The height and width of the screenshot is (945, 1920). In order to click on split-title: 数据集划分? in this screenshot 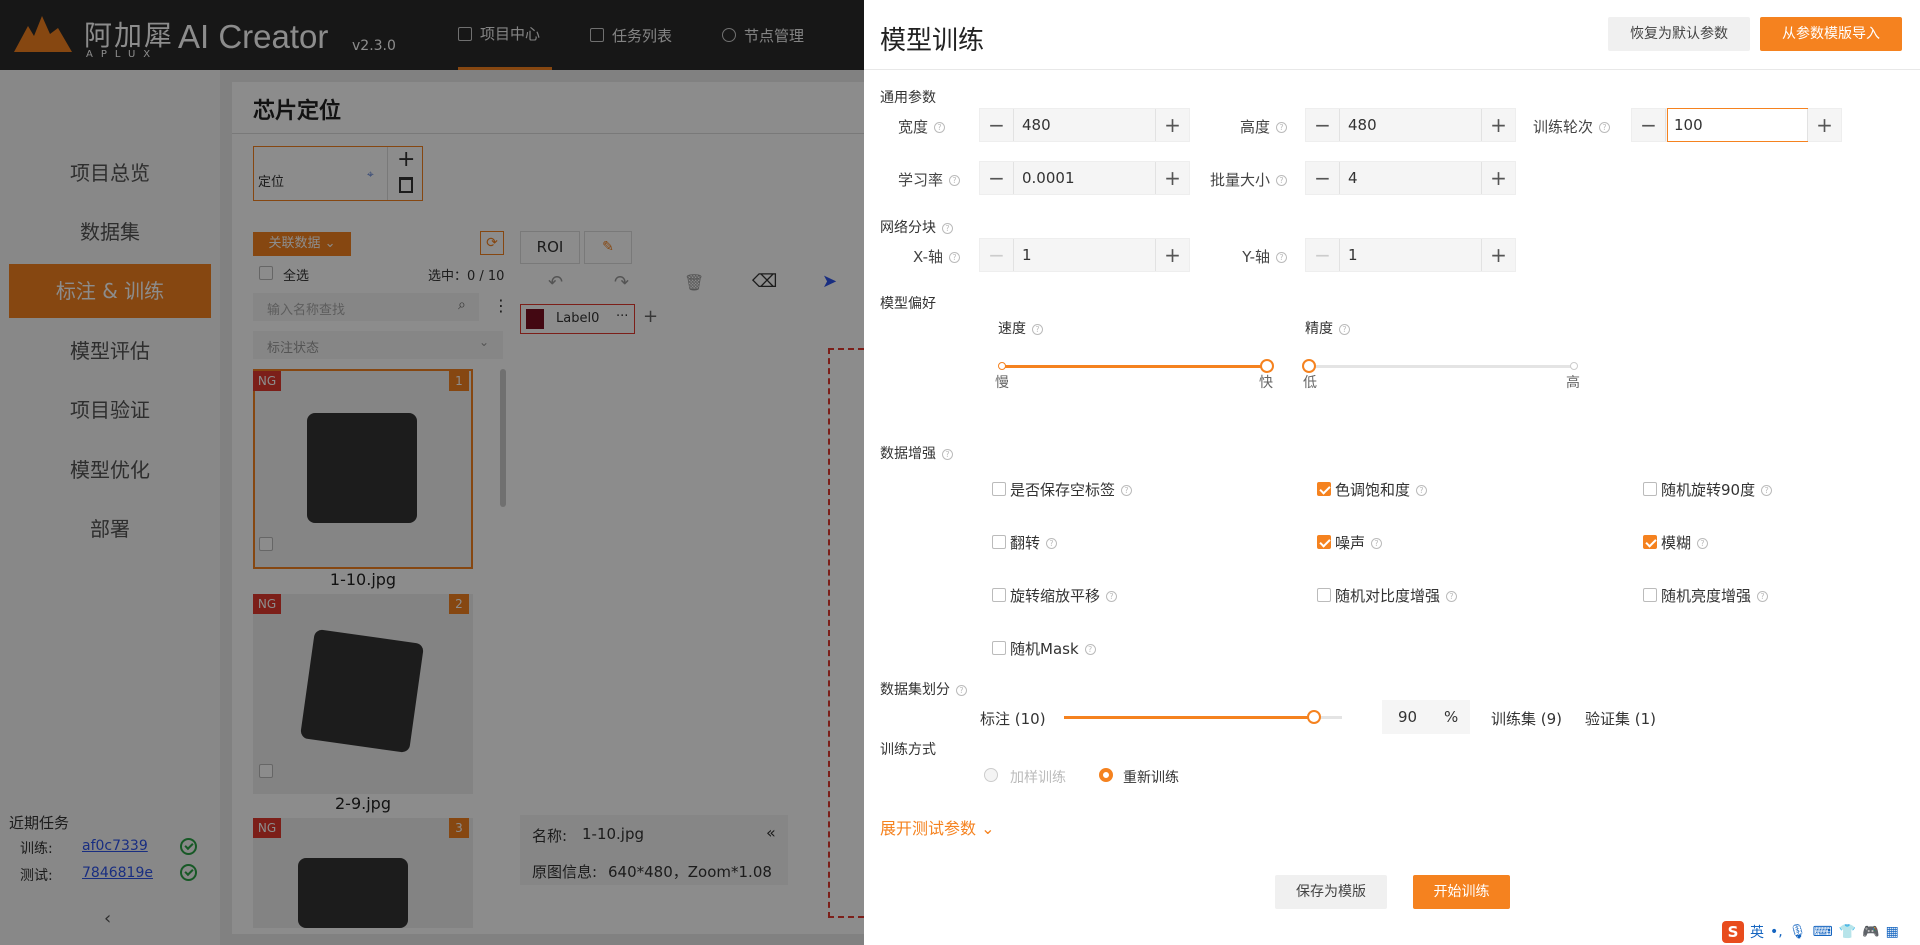, I will do `click(923, 689)`.